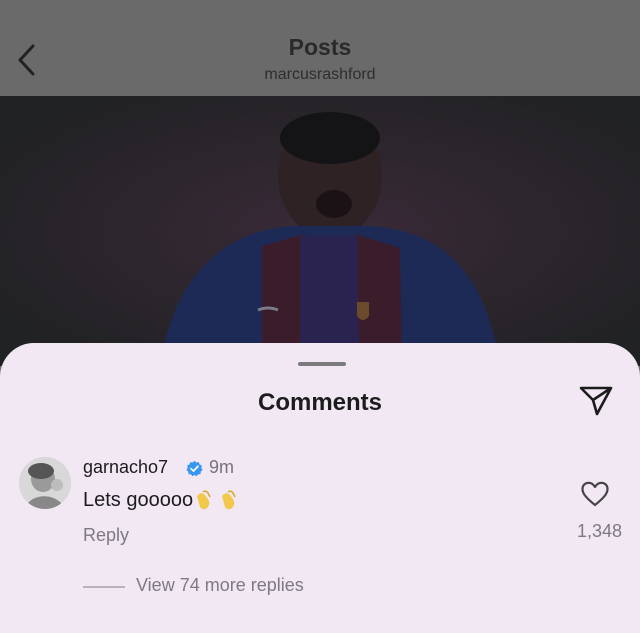 This screenshot has height=633, width=640. I want to click on paper-plane-icon, so click(596, 401).